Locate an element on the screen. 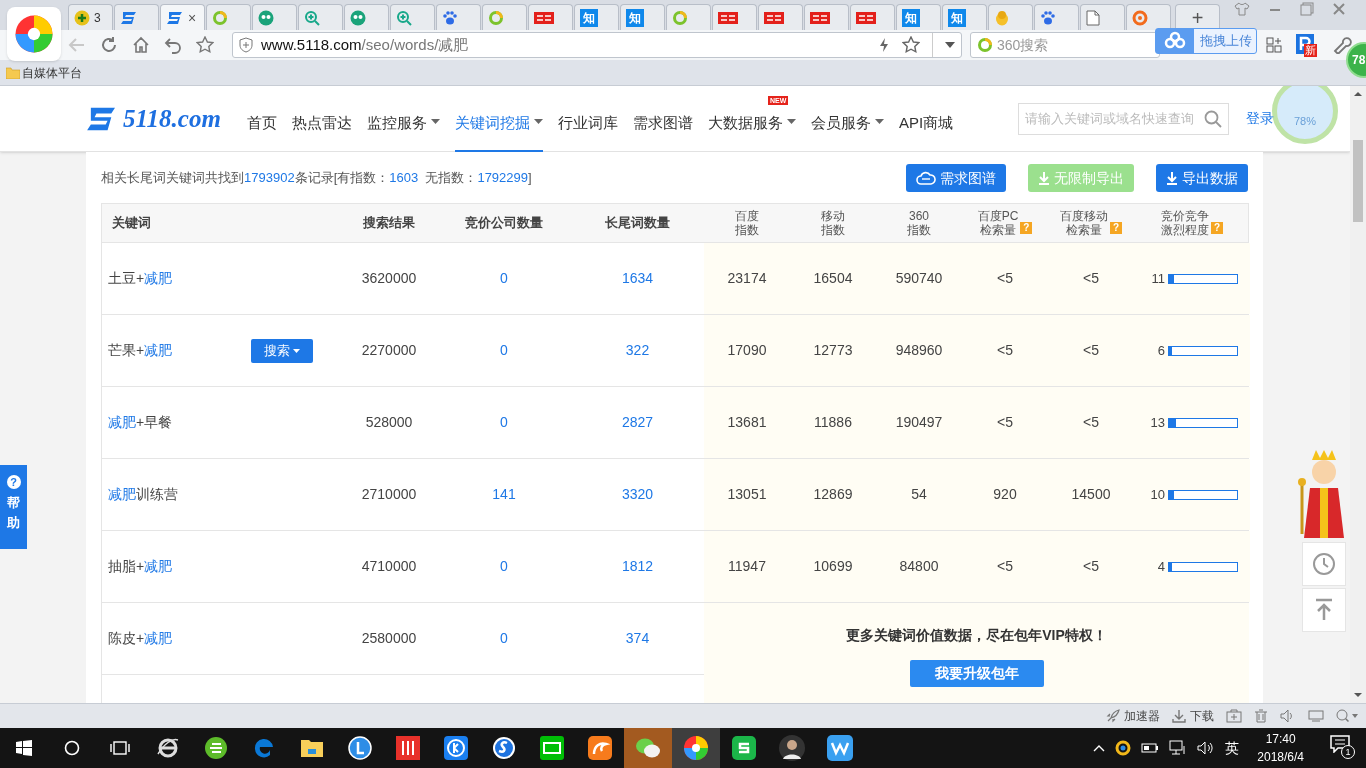 The width and height of the screenshot is (1366, 768). keyword-link: 减肥+早餐 is located at coordinates (140, 422).